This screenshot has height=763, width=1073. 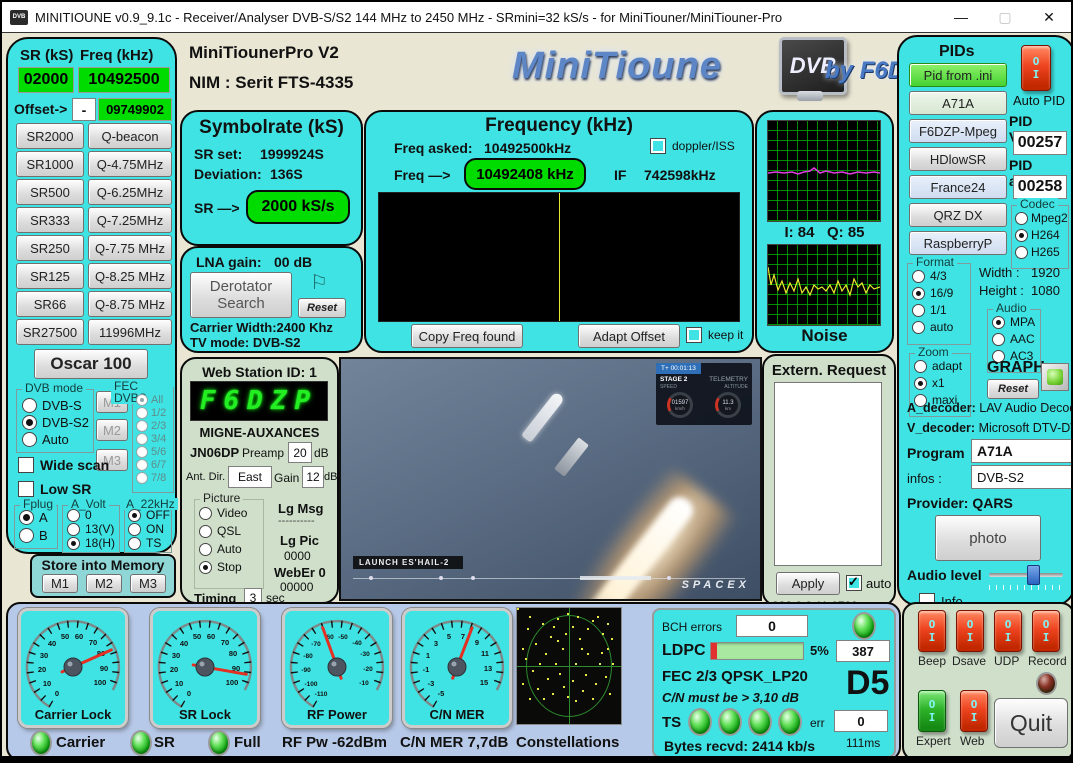 What do you see at coordinates (938, 366) in the screenshot?
I see `radio-zoom-adapt: adapt` at bounding box center [938, 366].